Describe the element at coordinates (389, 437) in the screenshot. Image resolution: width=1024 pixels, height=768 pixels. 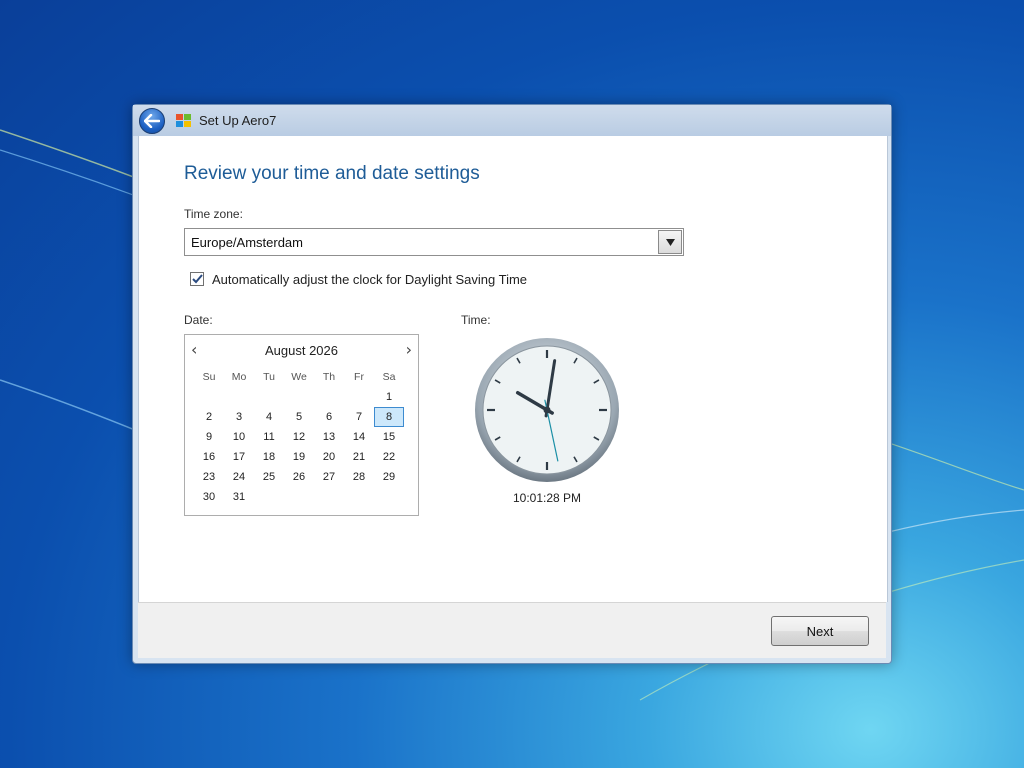
I see `calendar-day: 15` at that location.